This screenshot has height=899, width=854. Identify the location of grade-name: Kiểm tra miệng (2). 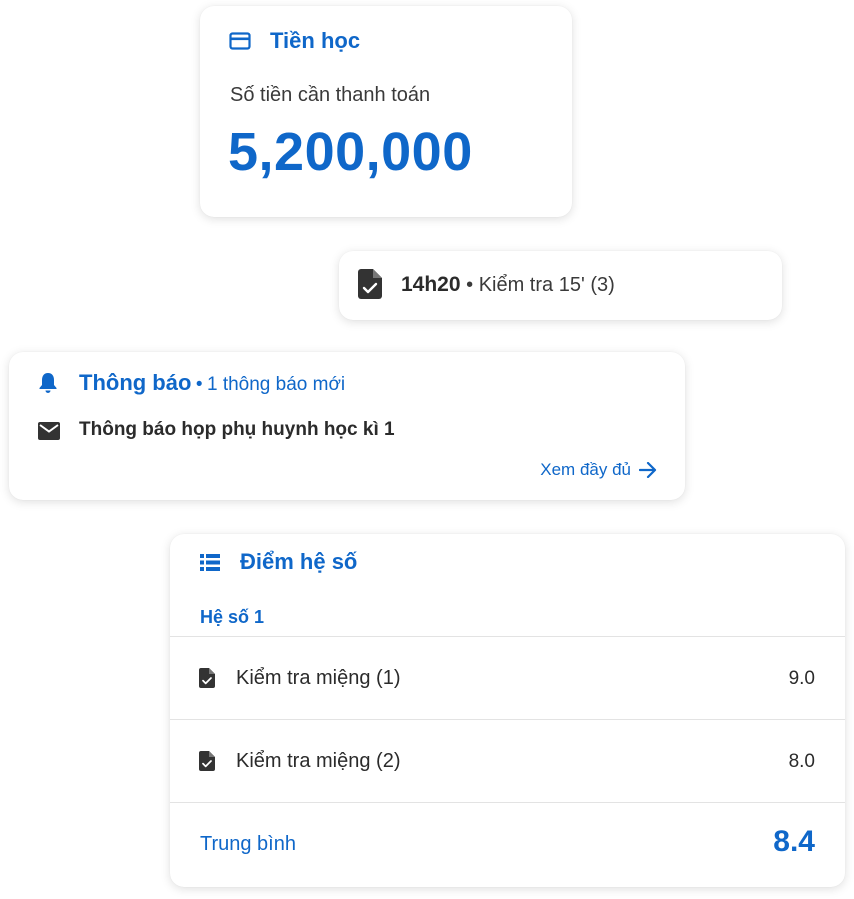
(318, 761).